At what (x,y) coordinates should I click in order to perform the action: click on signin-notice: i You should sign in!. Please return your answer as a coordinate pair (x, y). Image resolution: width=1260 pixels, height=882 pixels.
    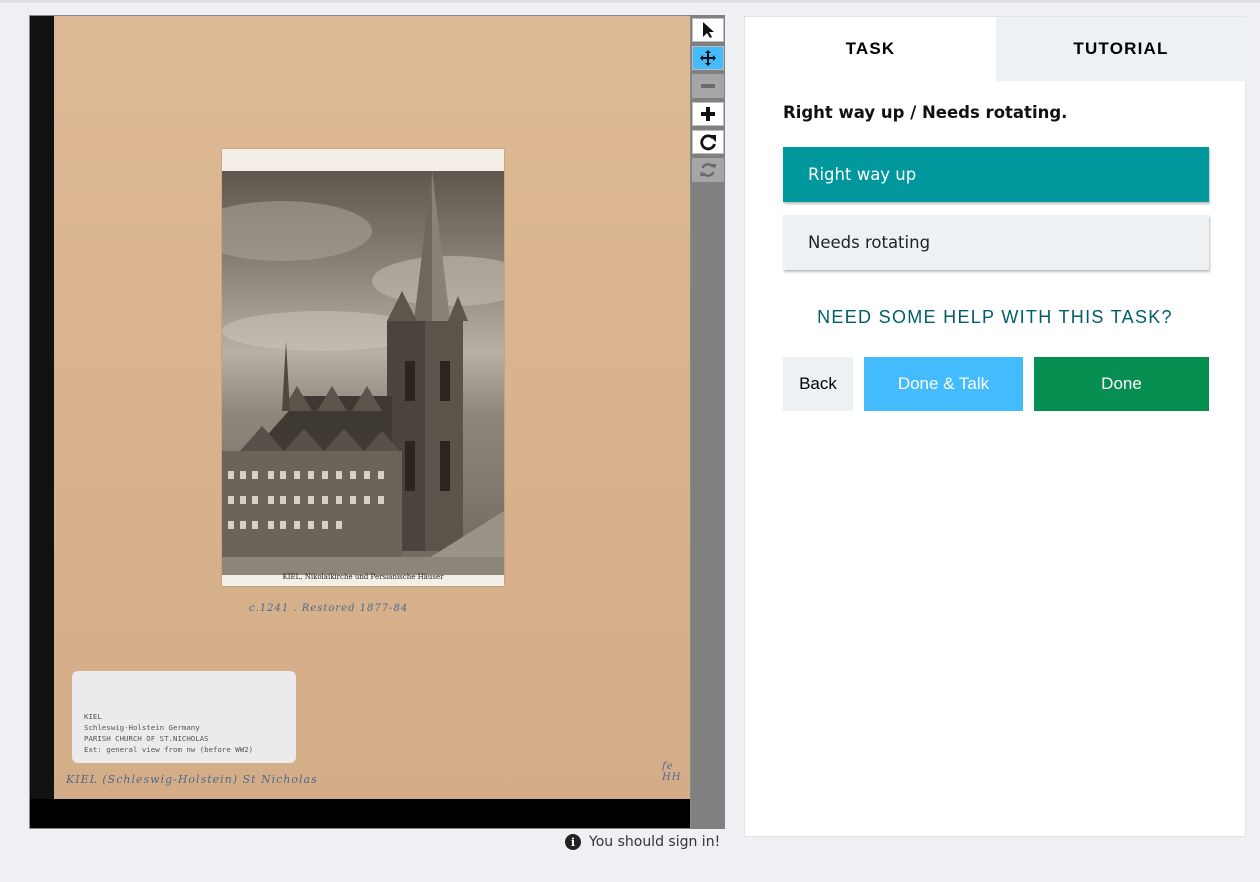
    Looking at the image, I should click on (642, 842).